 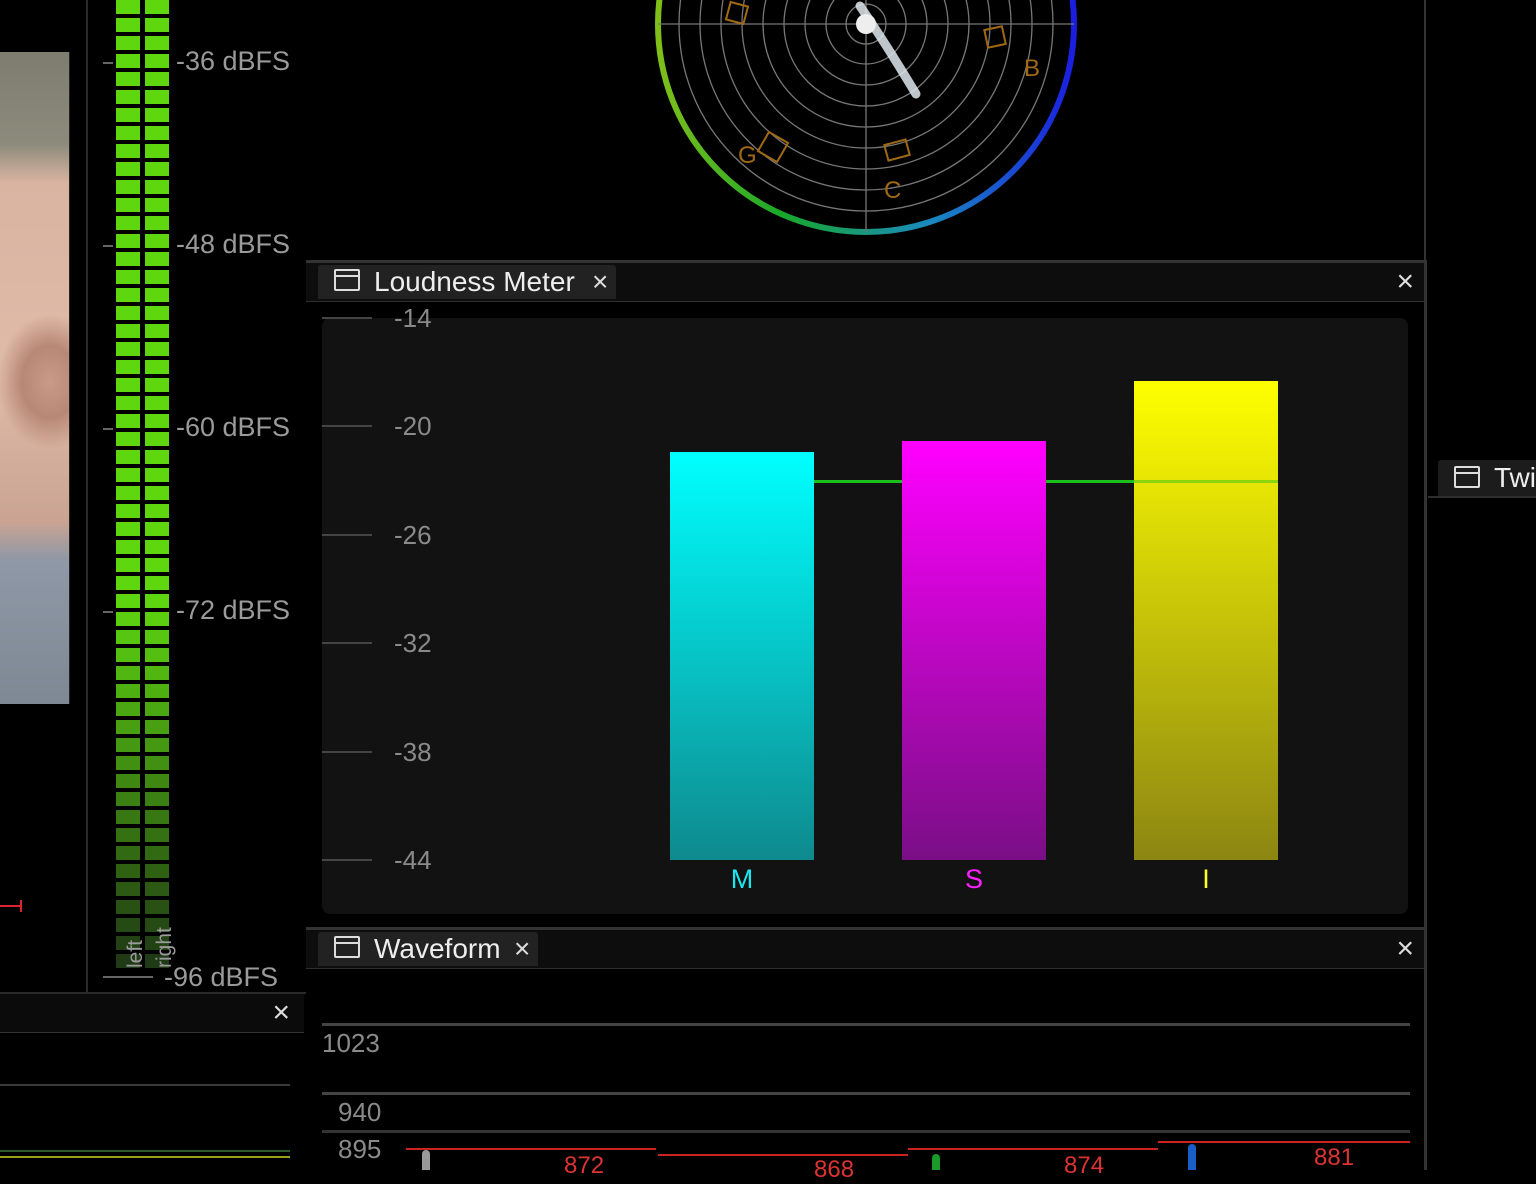 What do you see at coordinates (1033, 1149) in the screenshot?
I see `waveform-channel-line` at bounding box center [1033, 1149].